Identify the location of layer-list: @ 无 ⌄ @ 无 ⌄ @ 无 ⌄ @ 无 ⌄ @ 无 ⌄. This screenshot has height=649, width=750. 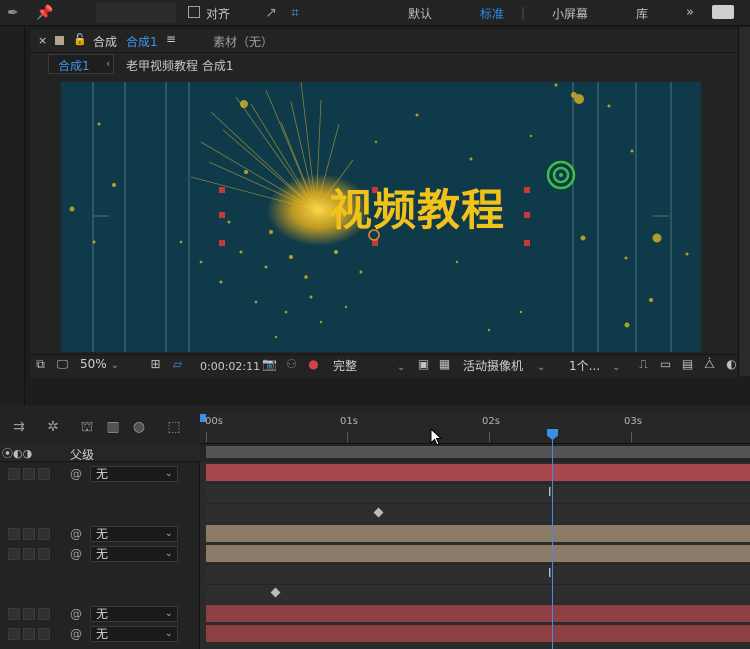
(100, 555).